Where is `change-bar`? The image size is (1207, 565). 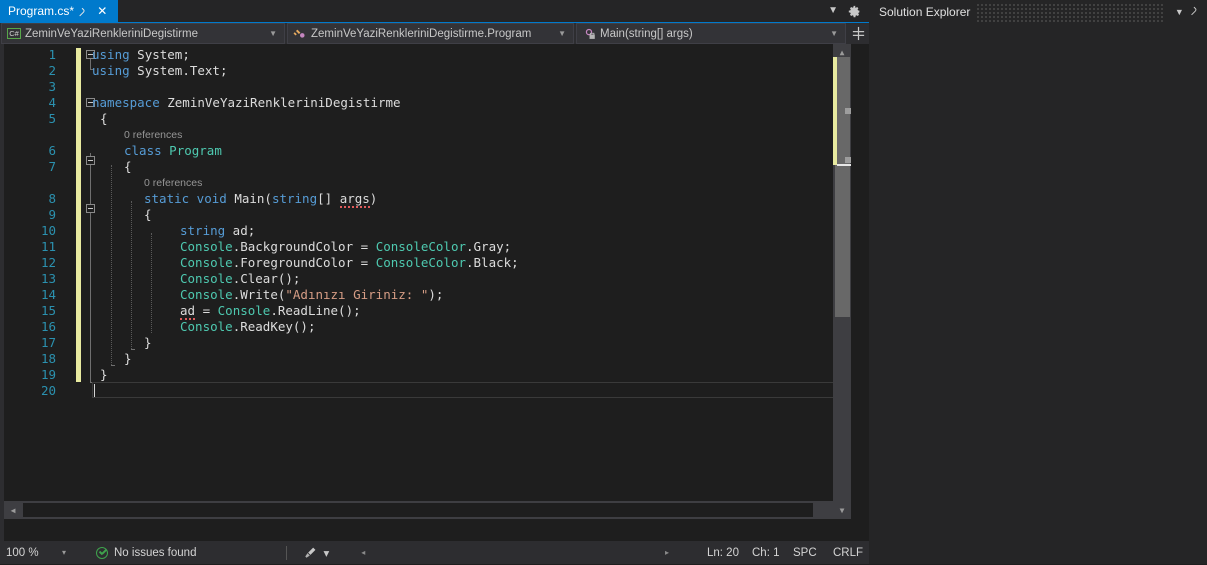
change-bar is located at coordinates (78, 215).